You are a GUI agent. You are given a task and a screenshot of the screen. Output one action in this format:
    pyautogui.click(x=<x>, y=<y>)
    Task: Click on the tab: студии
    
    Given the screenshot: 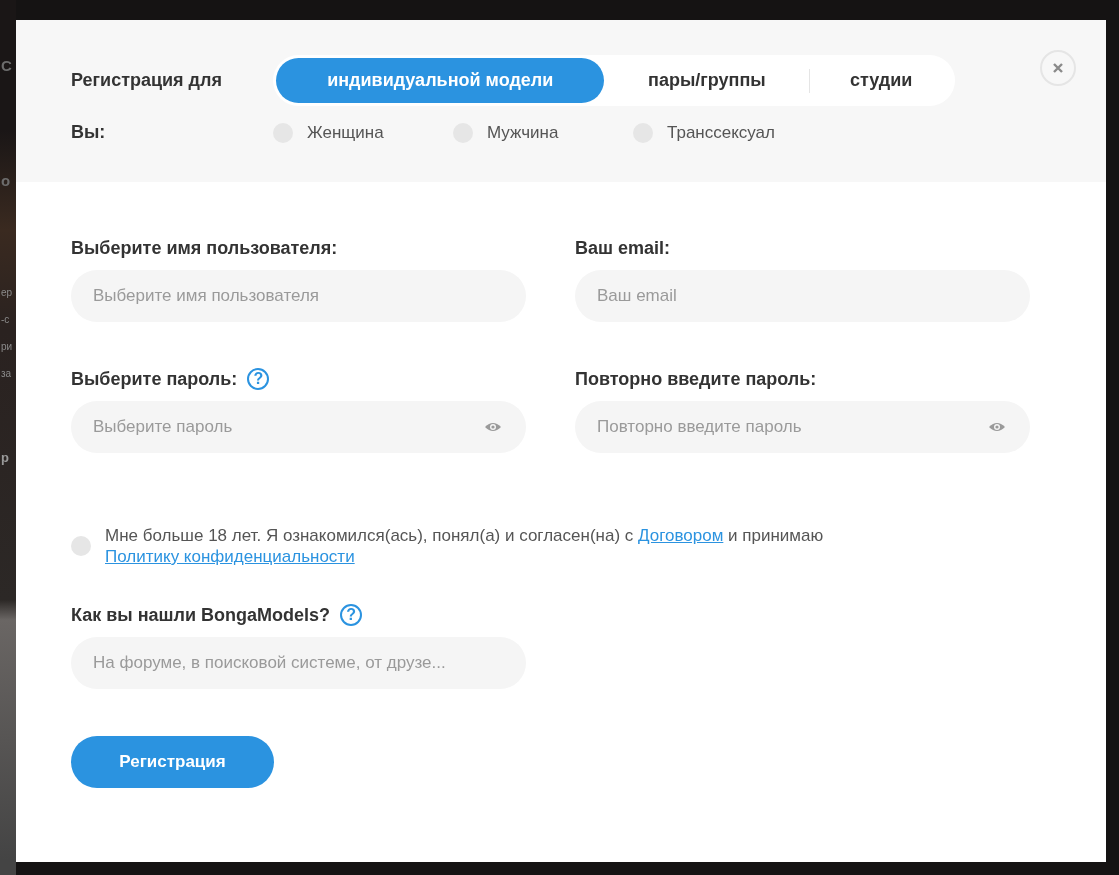 What is the action you would take?
    pyautogui.click(x=881, y=80)
    